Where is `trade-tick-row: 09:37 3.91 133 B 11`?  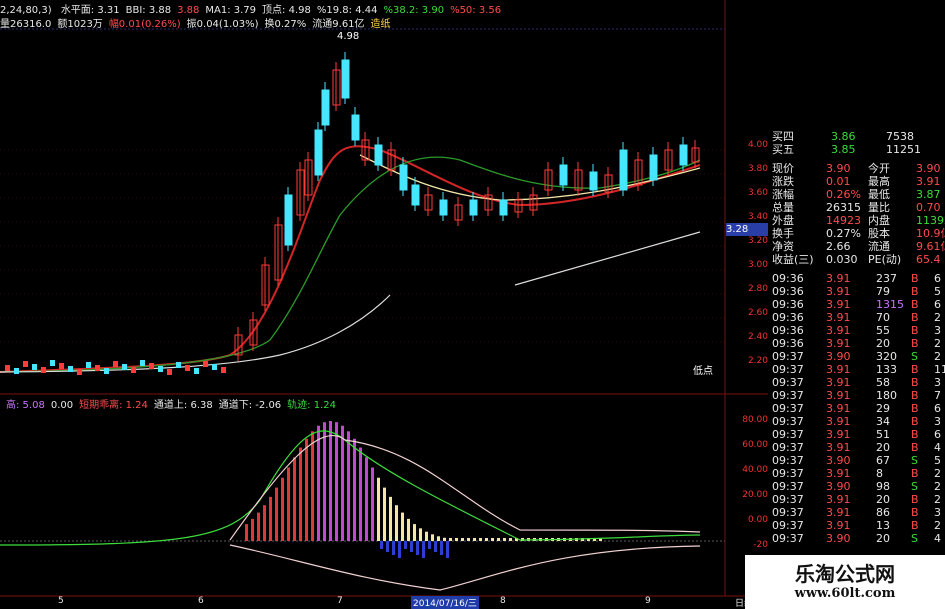 trade-tick-row: 09:37 3.91 133 B 11 is located at coordinates (856, 369).